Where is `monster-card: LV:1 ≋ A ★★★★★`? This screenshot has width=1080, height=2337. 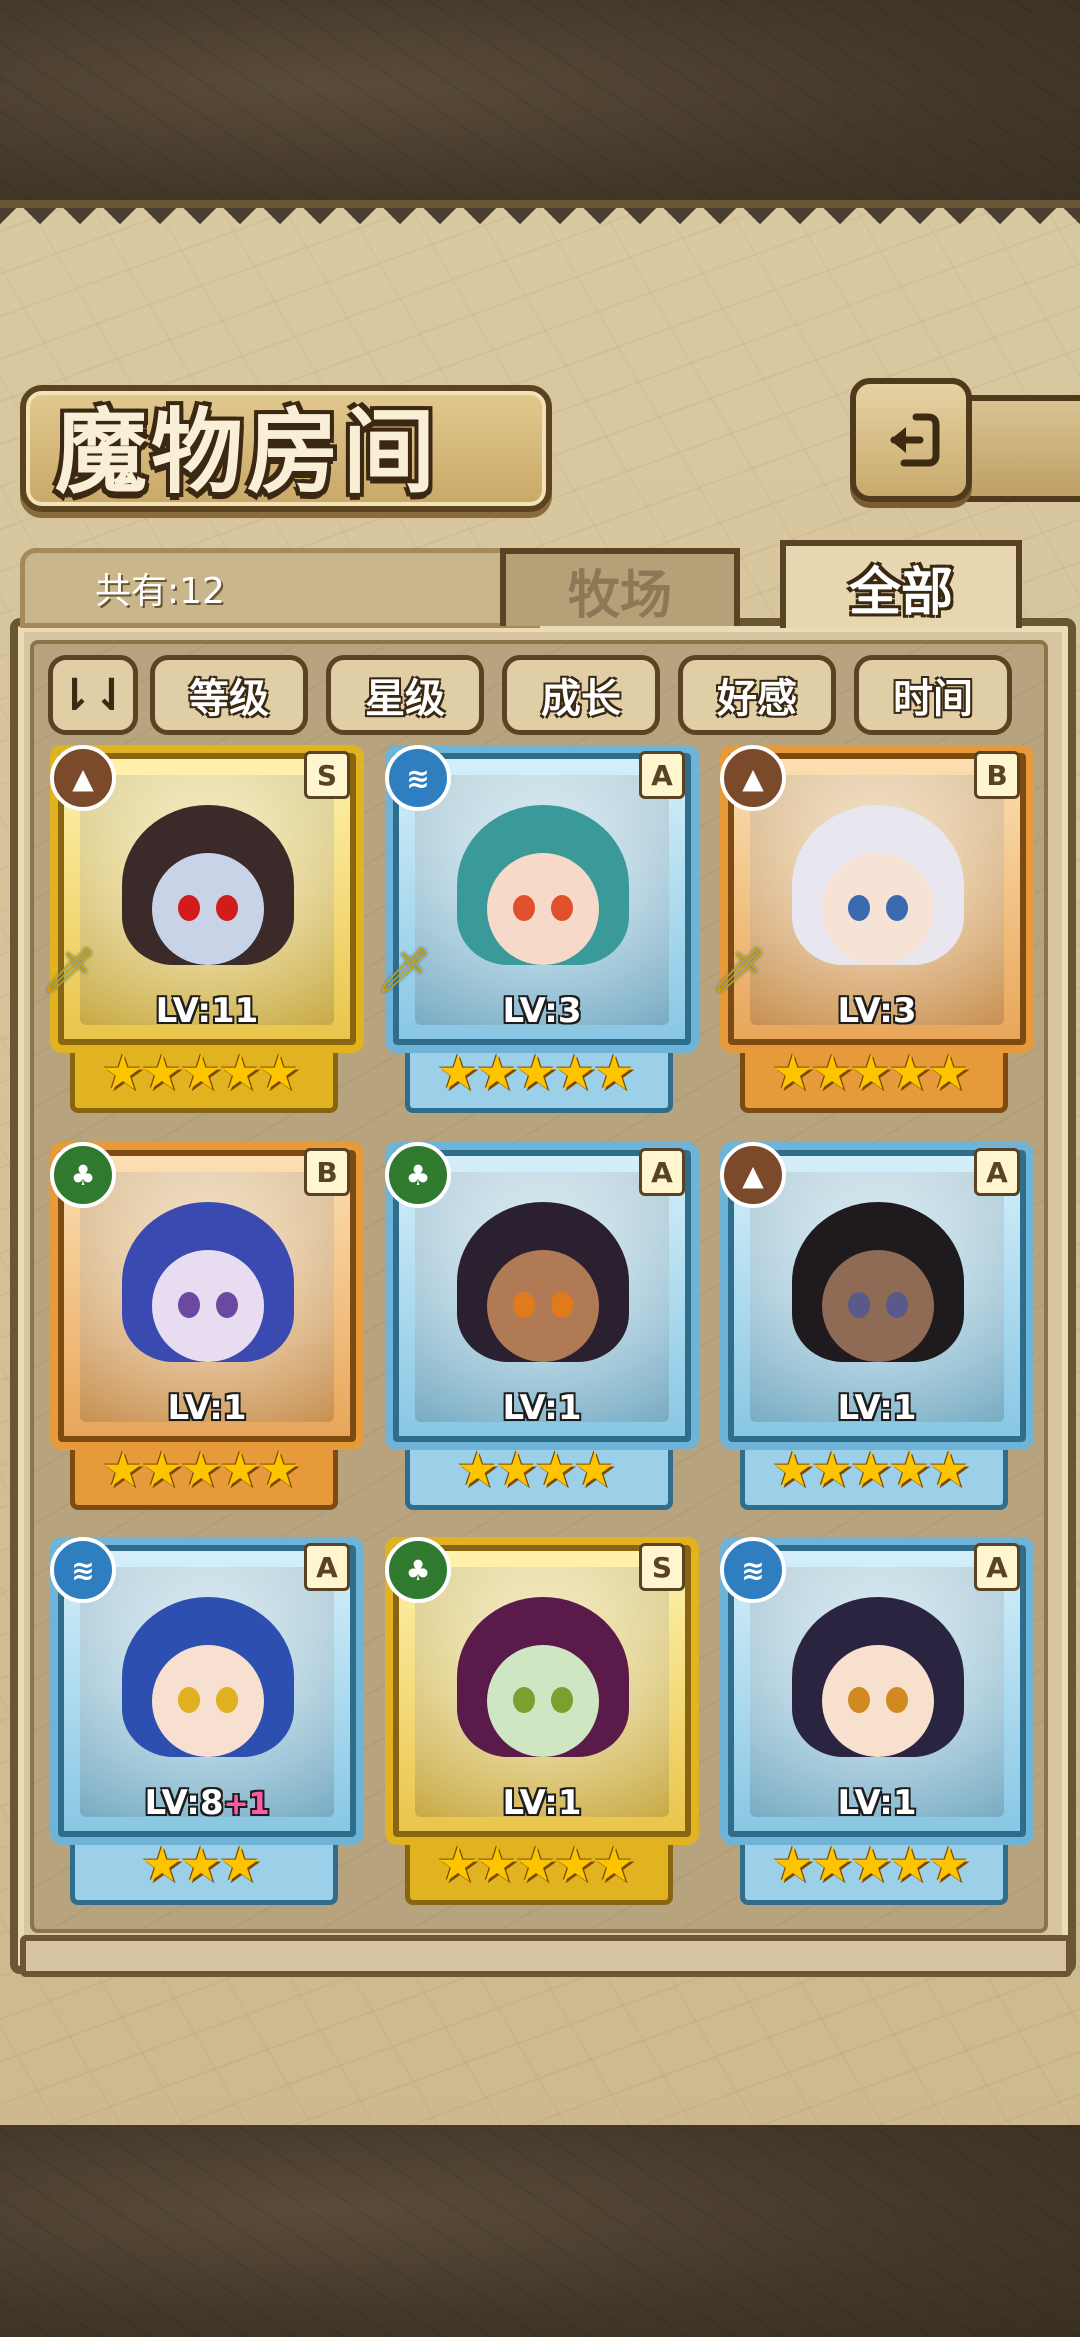 monster-card: LV:1 ≋ A ★★★★★ is located at coordinates (877, 1722).